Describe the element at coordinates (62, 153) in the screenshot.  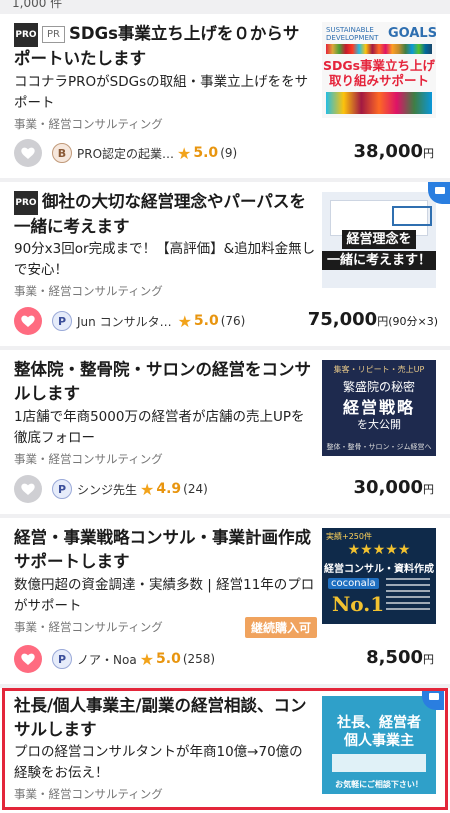
I see `seller-rank-badge: B` at that location.